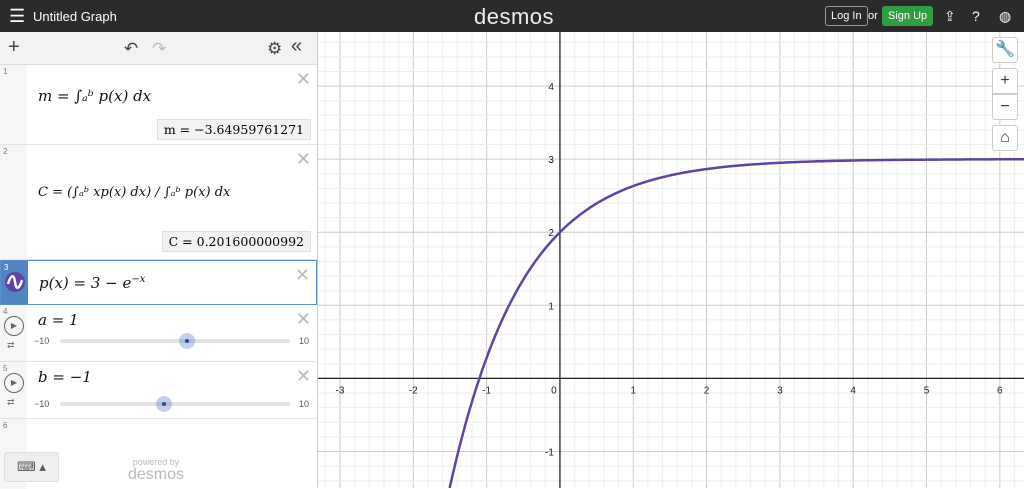 The width and height of the screenshot is (1024, 489). What do you see at coordinates (950, 16) in the screenshot?
I see `share-icon: ⇪` at bounding box center [950, 16].